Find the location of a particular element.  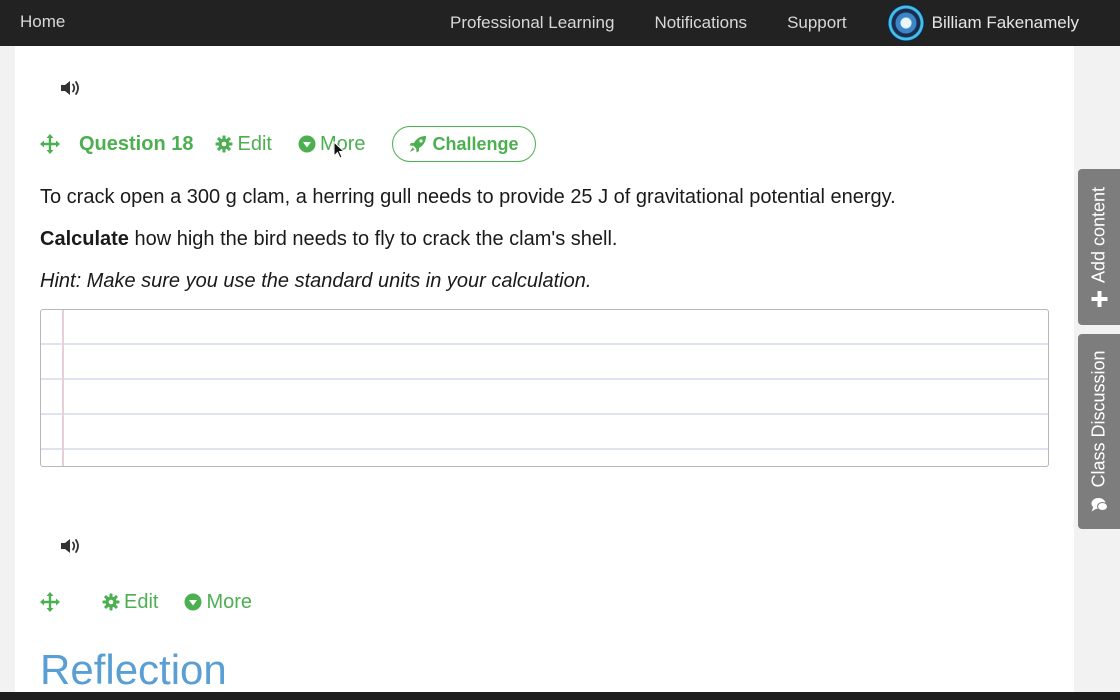

class-discussion-tab: Class Discussion is located at coordinates (1099, 431).